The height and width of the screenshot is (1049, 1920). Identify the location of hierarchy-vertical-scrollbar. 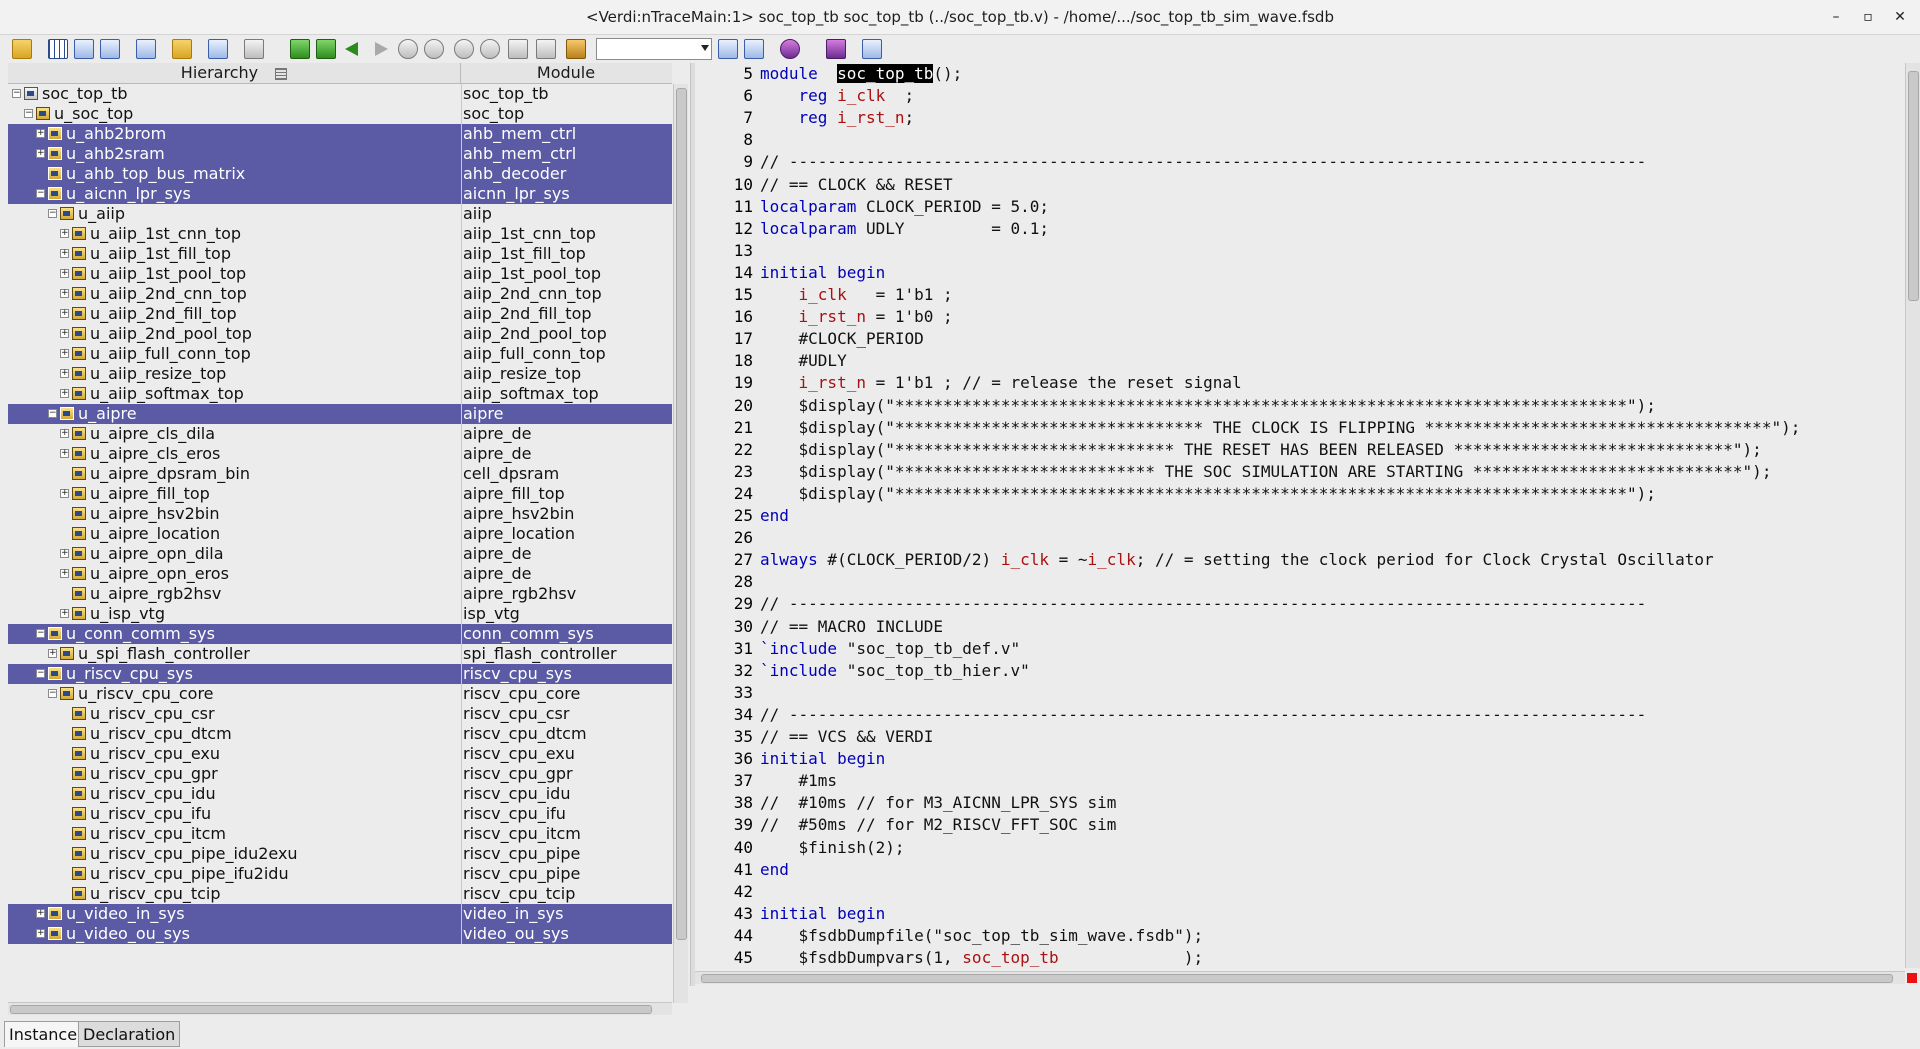
(680, 543).